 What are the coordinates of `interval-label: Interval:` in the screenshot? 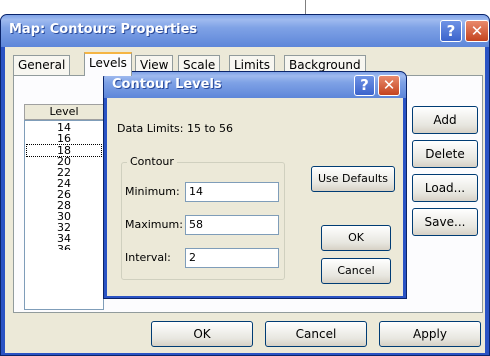 It's located at (148, 257).